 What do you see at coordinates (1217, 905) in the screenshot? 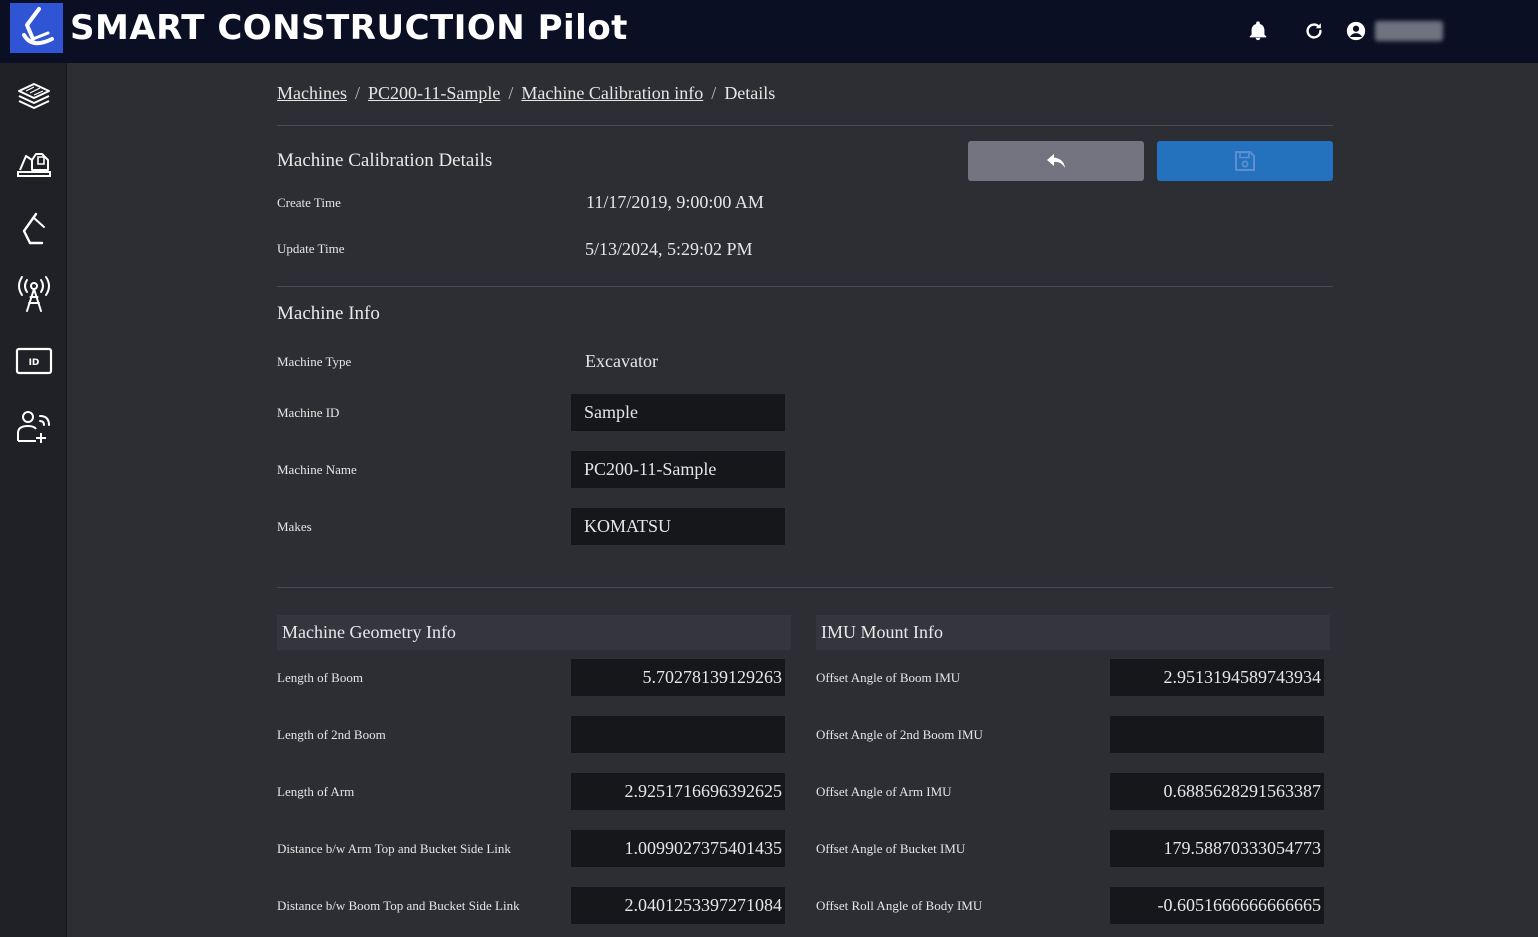
I see `body-imu-roll-offset-input` at bounding box center [1217, 905].